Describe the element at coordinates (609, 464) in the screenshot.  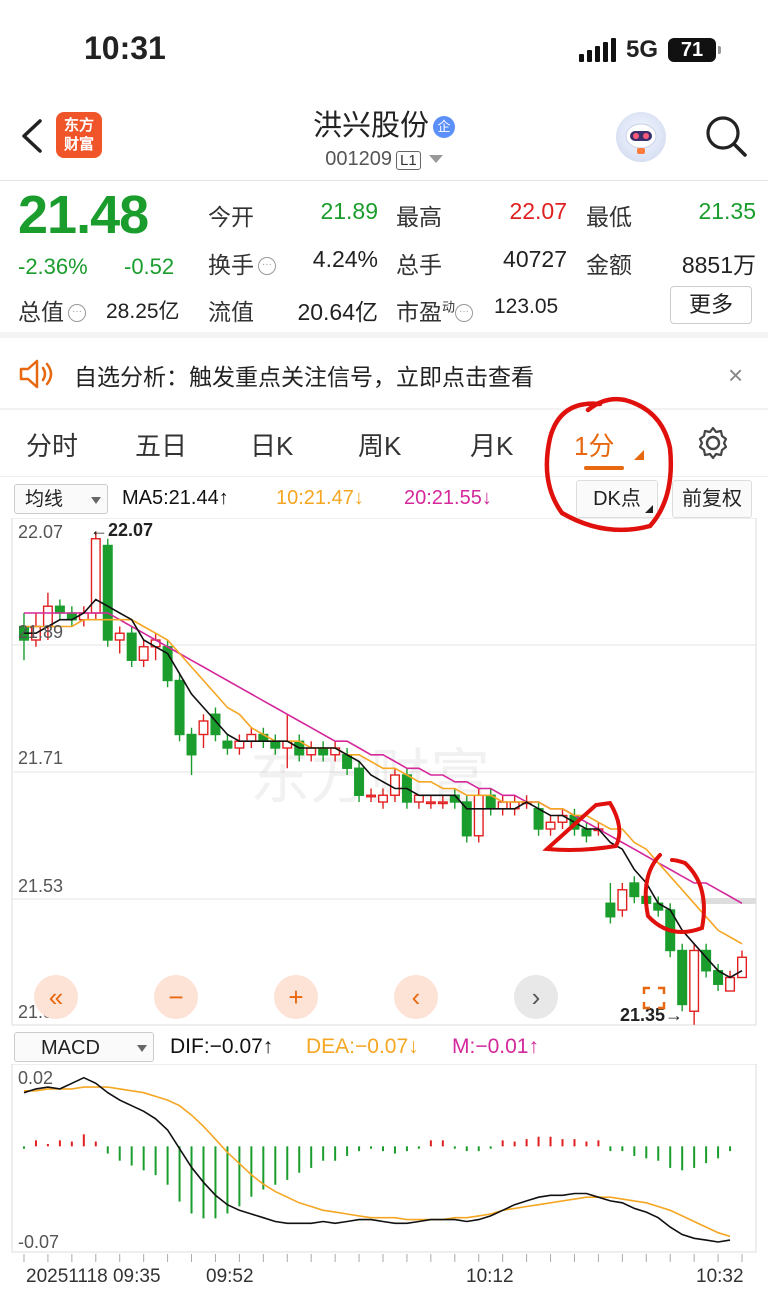
I see `annotation-tab-circle` at that location.